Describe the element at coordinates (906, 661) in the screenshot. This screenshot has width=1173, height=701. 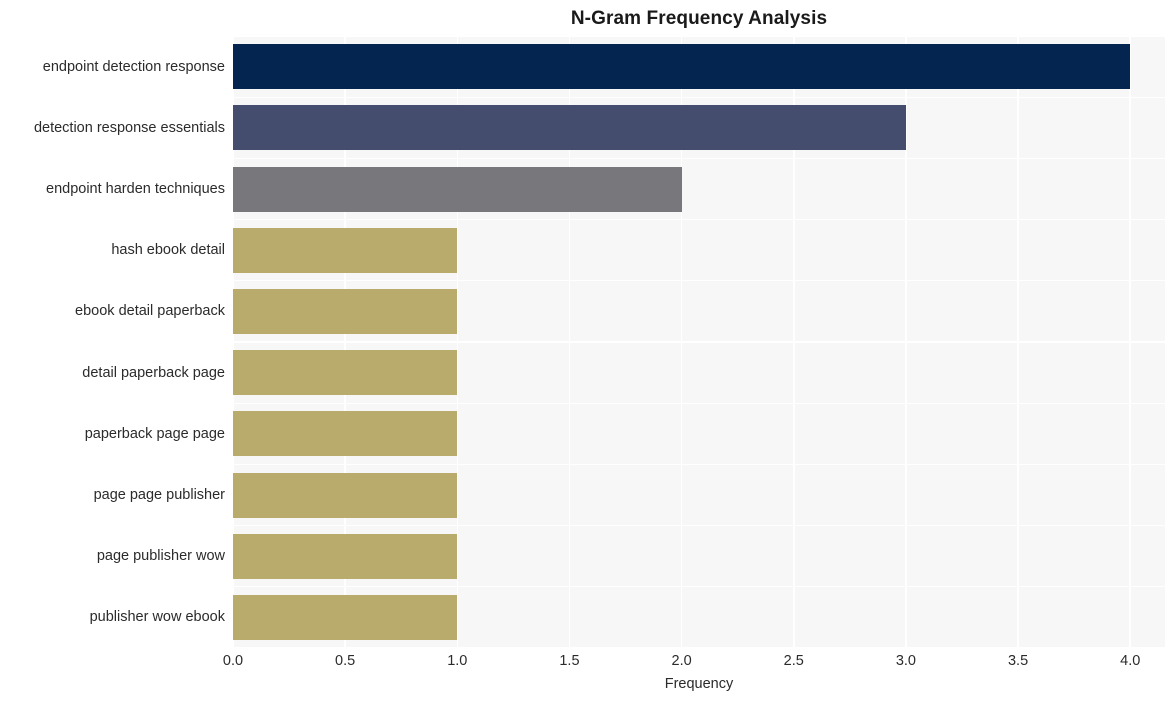
I see `x-tick-label: 3.0` at that location.